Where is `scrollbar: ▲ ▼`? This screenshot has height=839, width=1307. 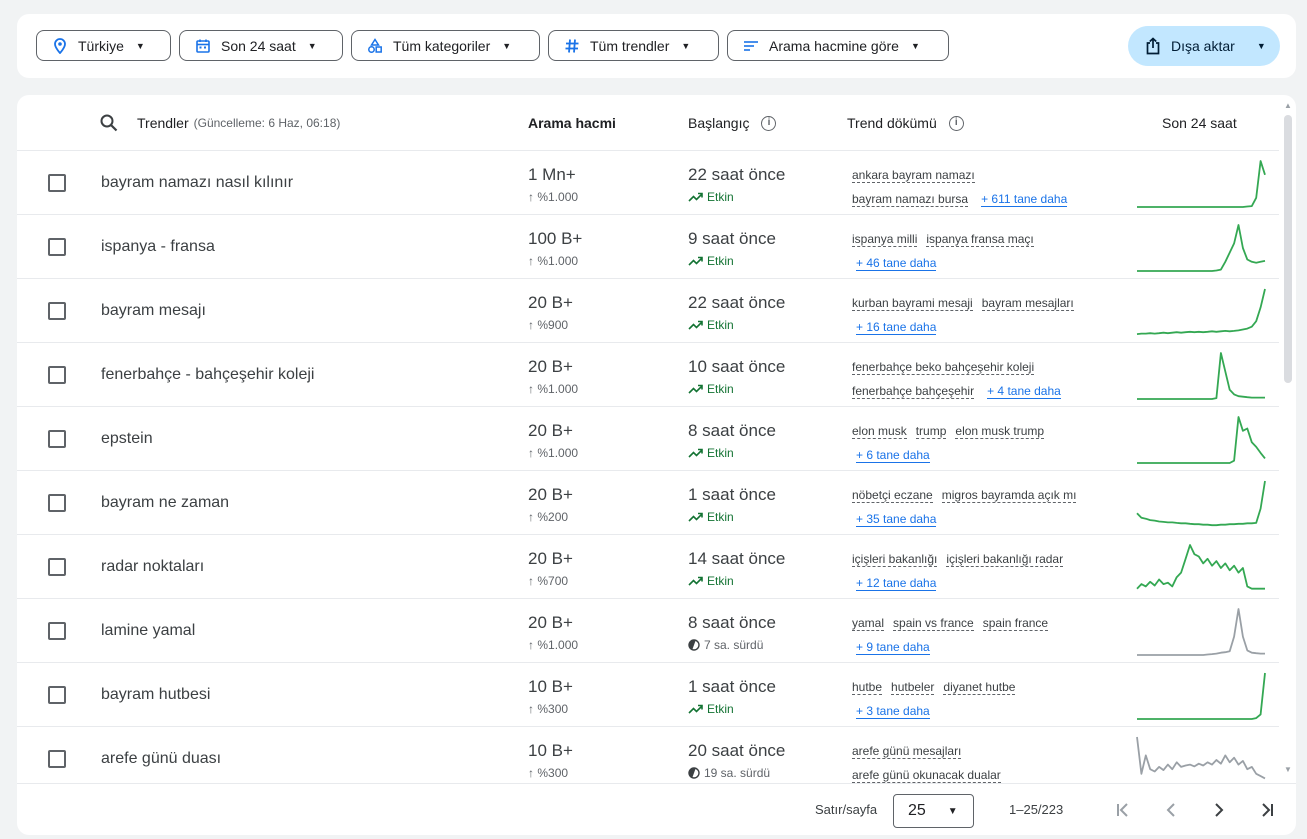
scrollbar: ▲ ▼ is located at coordinates (1289, 439).